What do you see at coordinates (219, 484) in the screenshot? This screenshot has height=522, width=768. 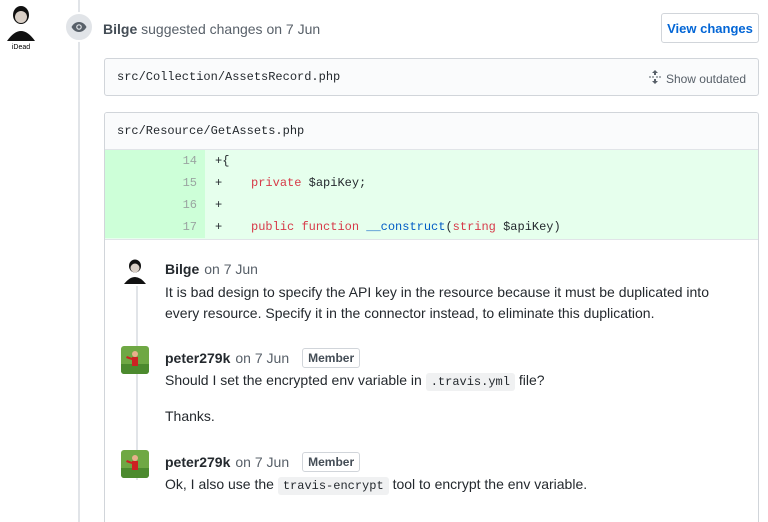 I see `comment-text: Ok, I also use the` at bounding box center [219, 484].